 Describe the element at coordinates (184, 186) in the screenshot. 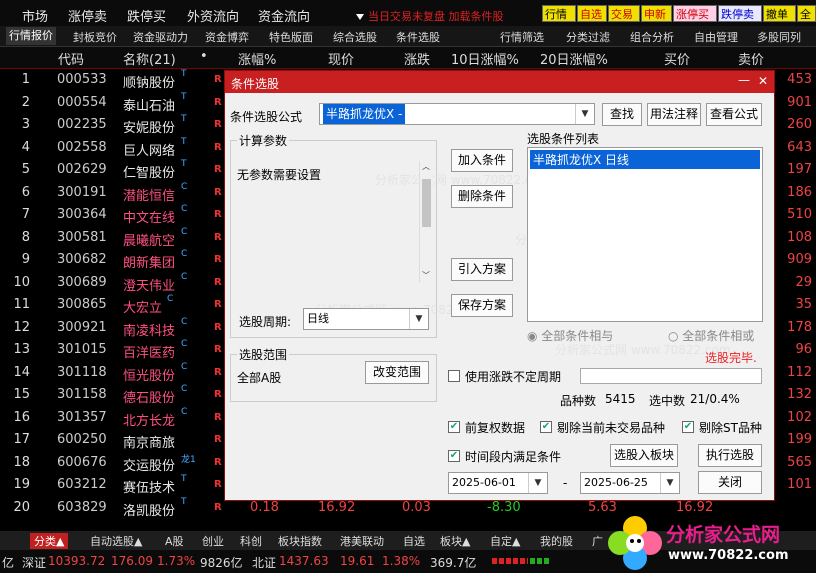

I see `stock-tag: C` at that location.